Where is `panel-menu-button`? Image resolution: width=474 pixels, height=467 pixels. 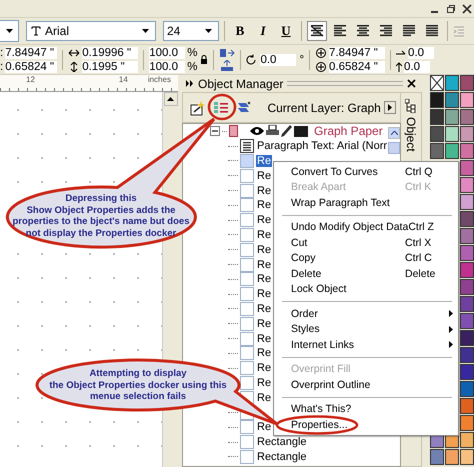
panel-menu-button is located at coordinates (390, 107).